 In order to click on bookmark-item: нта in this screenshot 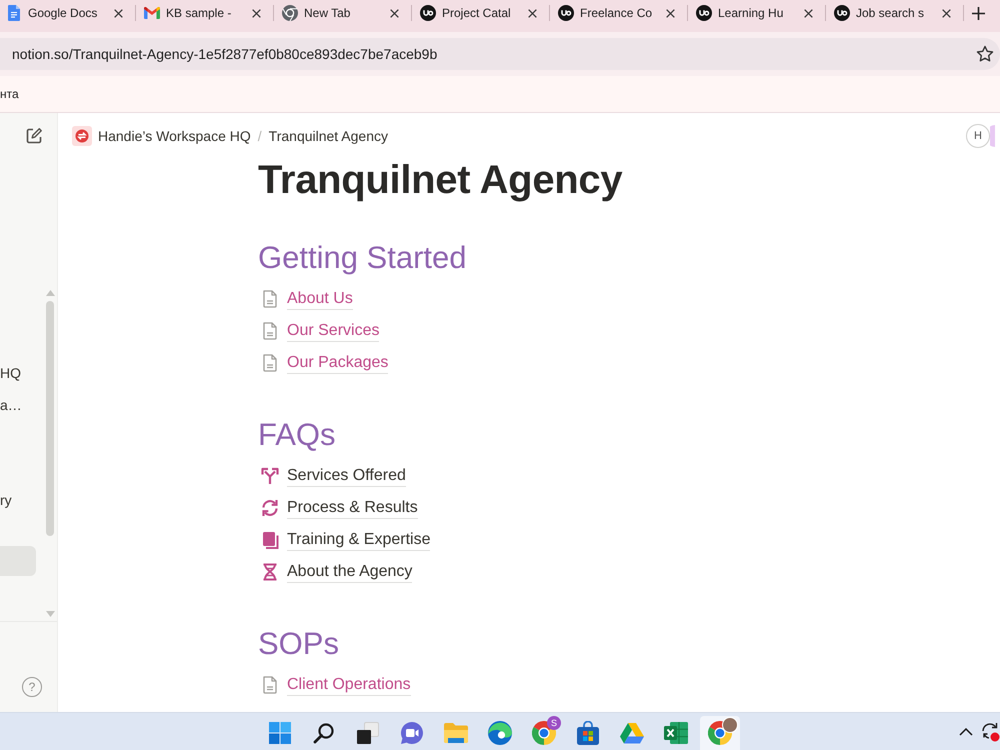, I will do `click(9, 94)`.